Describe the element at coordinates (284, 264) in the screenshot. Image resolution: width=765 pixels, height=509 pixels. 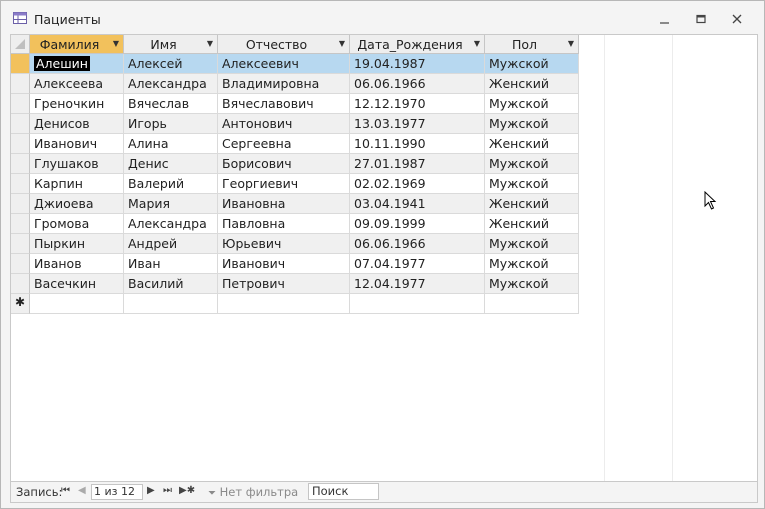
I see `cell-patronymic: Иванович` at that location.